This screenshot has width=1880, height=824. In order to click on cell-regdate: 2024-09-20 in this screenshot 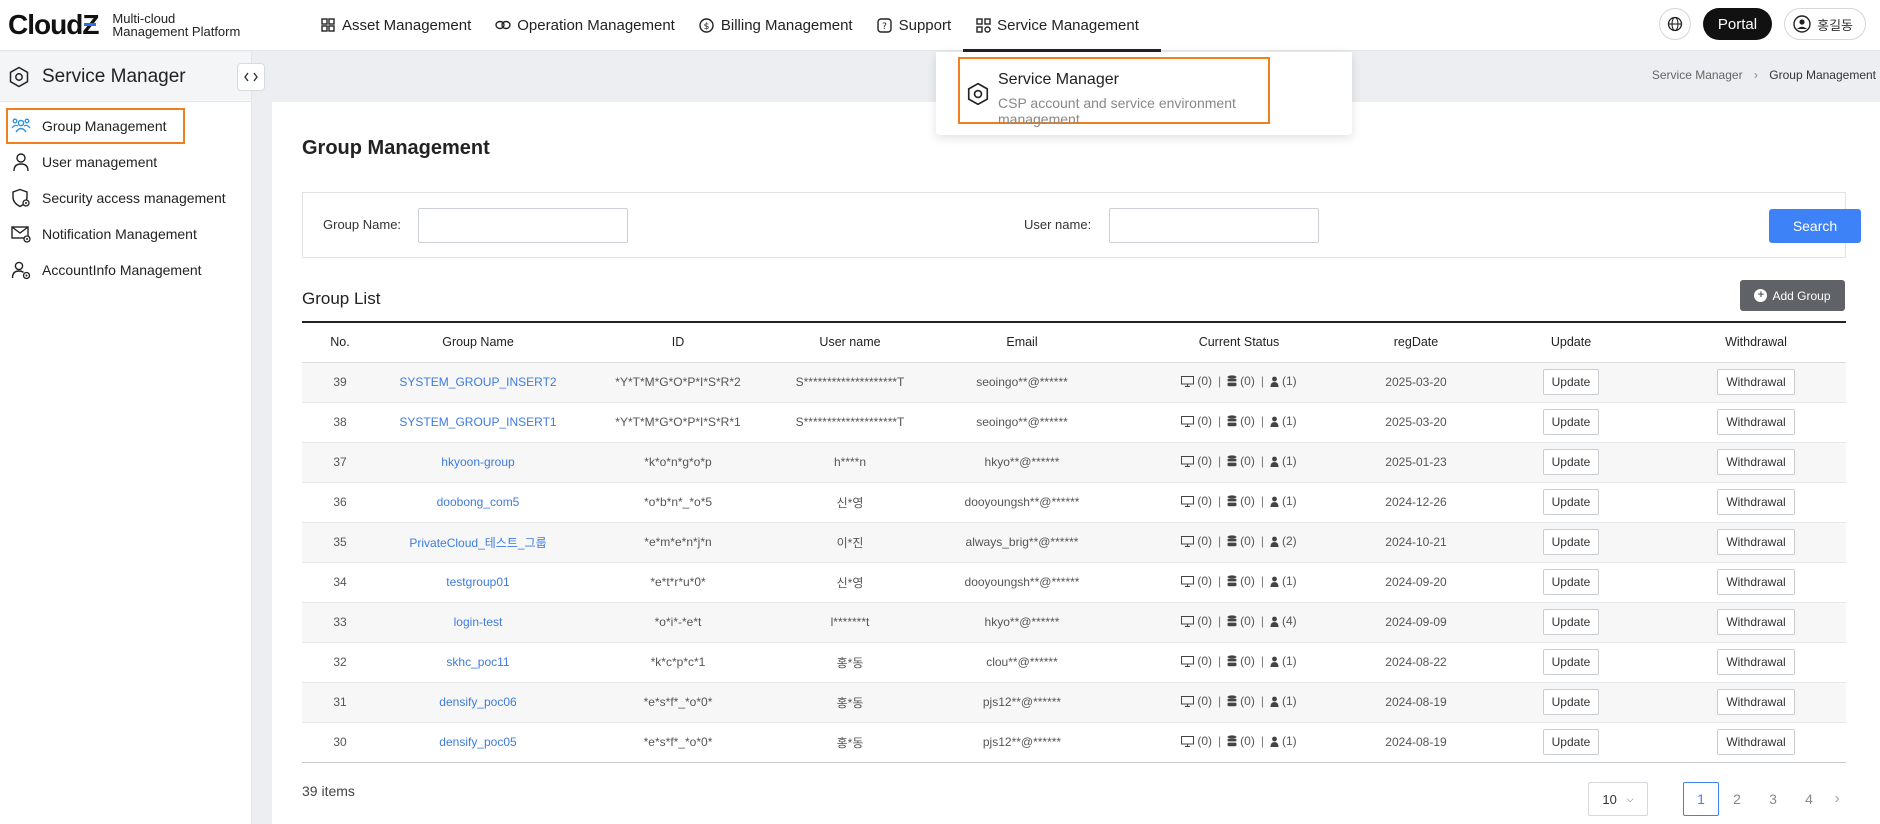, I will do `click(1416, 582)`.